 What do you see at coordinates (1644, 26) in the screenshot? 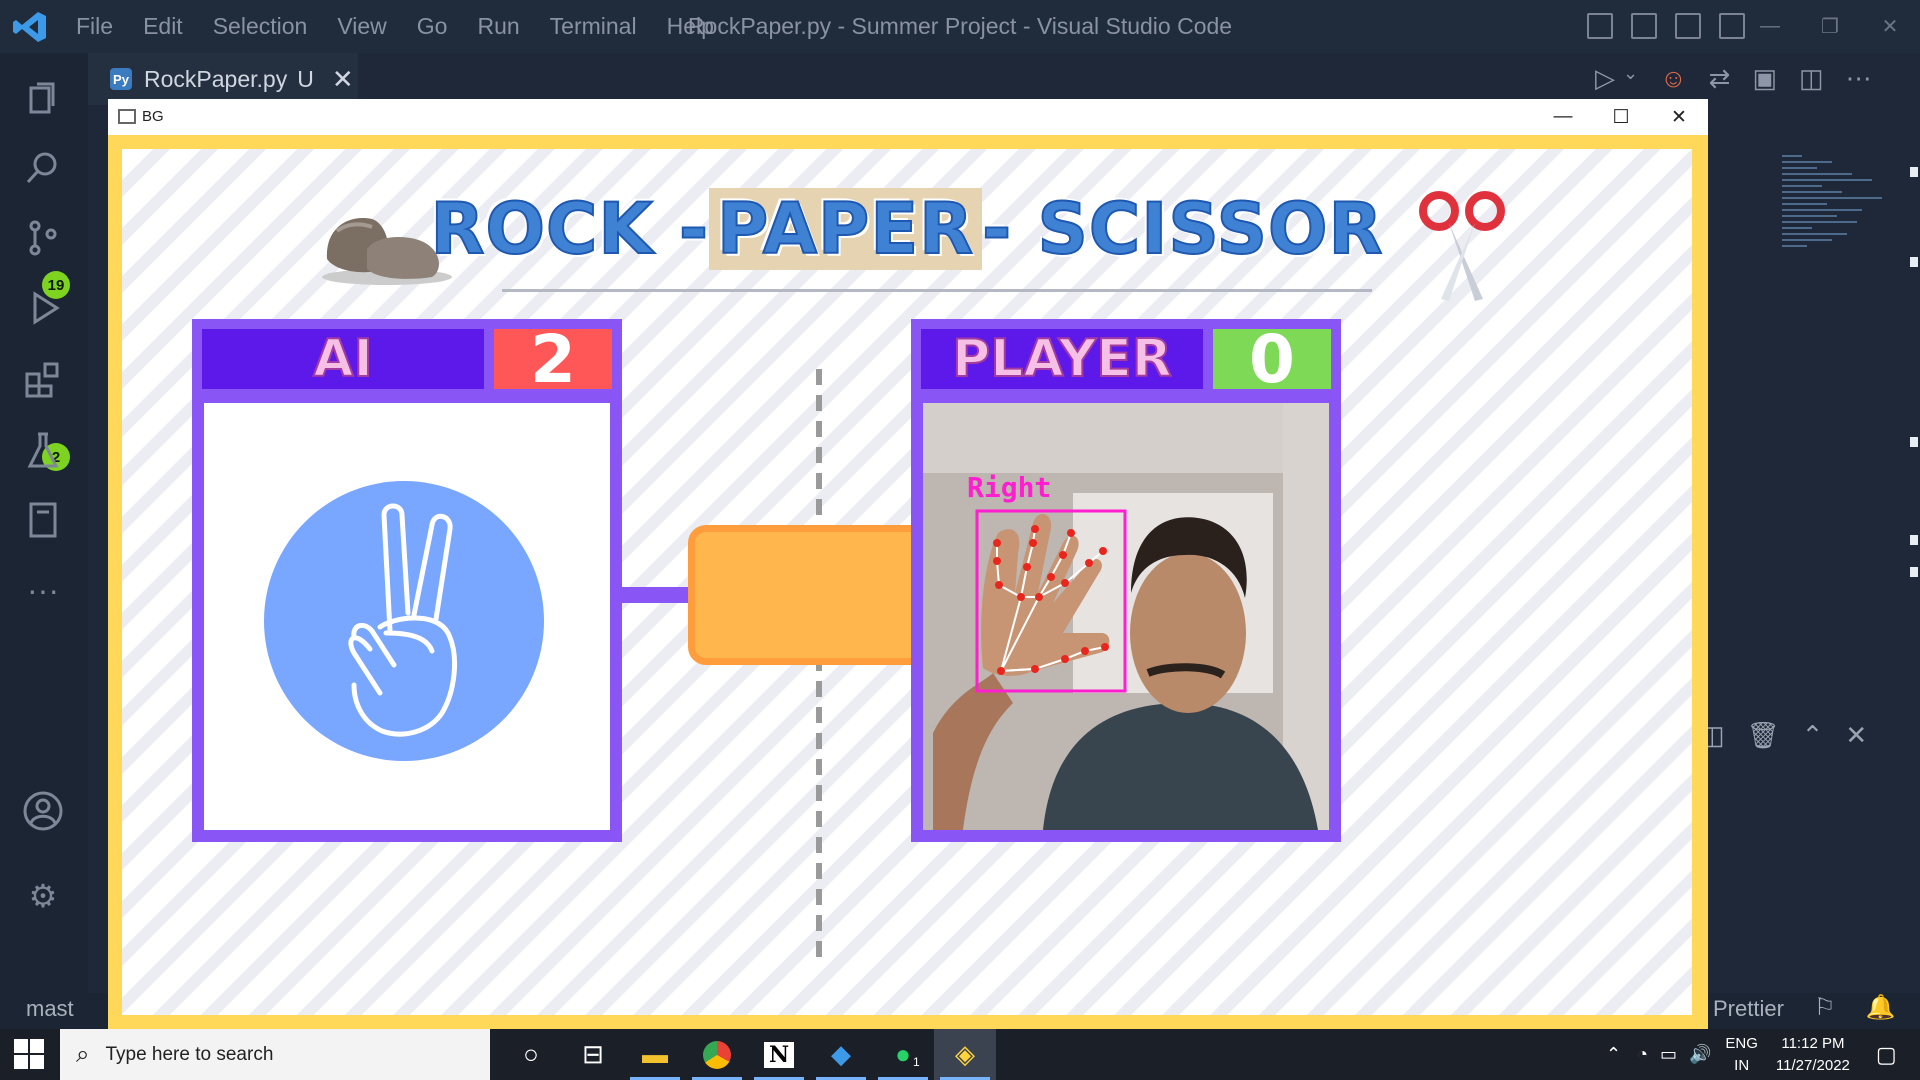
I see `toggle-panel-icon` at bounding box center [1644, 26].